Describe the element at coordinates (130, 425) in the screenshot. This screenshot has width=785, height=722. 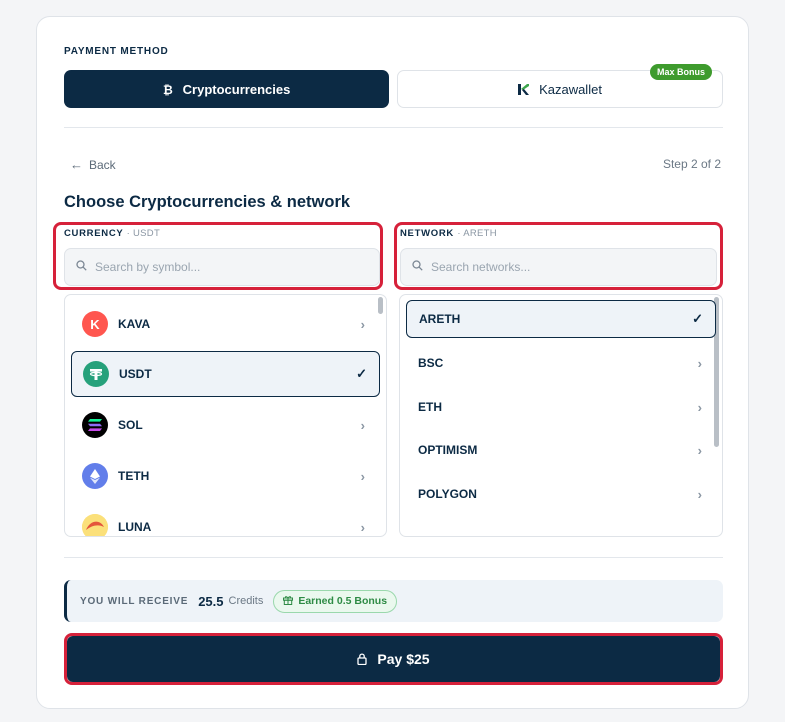
I see `currency-symbol: SOL` at that location.